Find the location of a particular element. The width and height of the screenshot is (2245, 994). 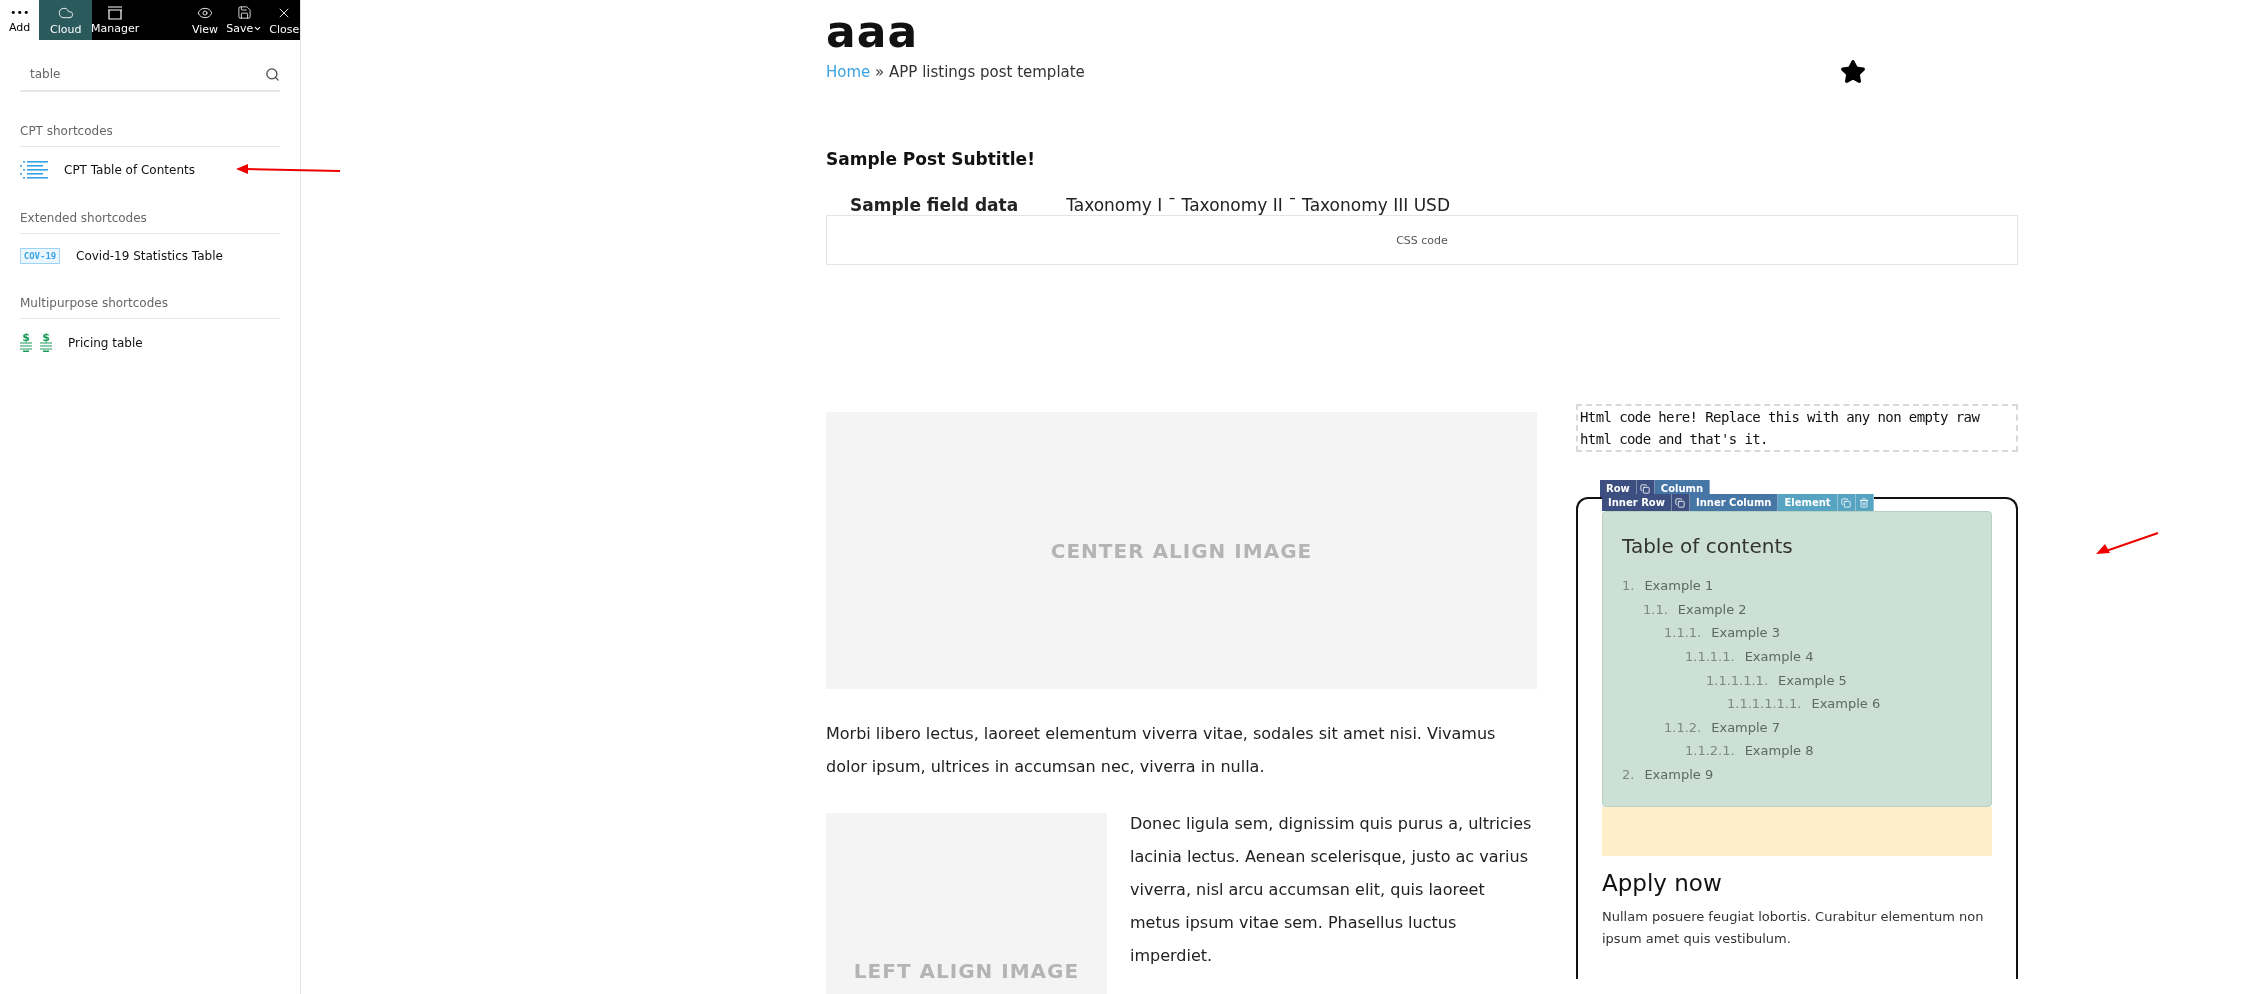

caret-icon is located at coordinates (258, 28).